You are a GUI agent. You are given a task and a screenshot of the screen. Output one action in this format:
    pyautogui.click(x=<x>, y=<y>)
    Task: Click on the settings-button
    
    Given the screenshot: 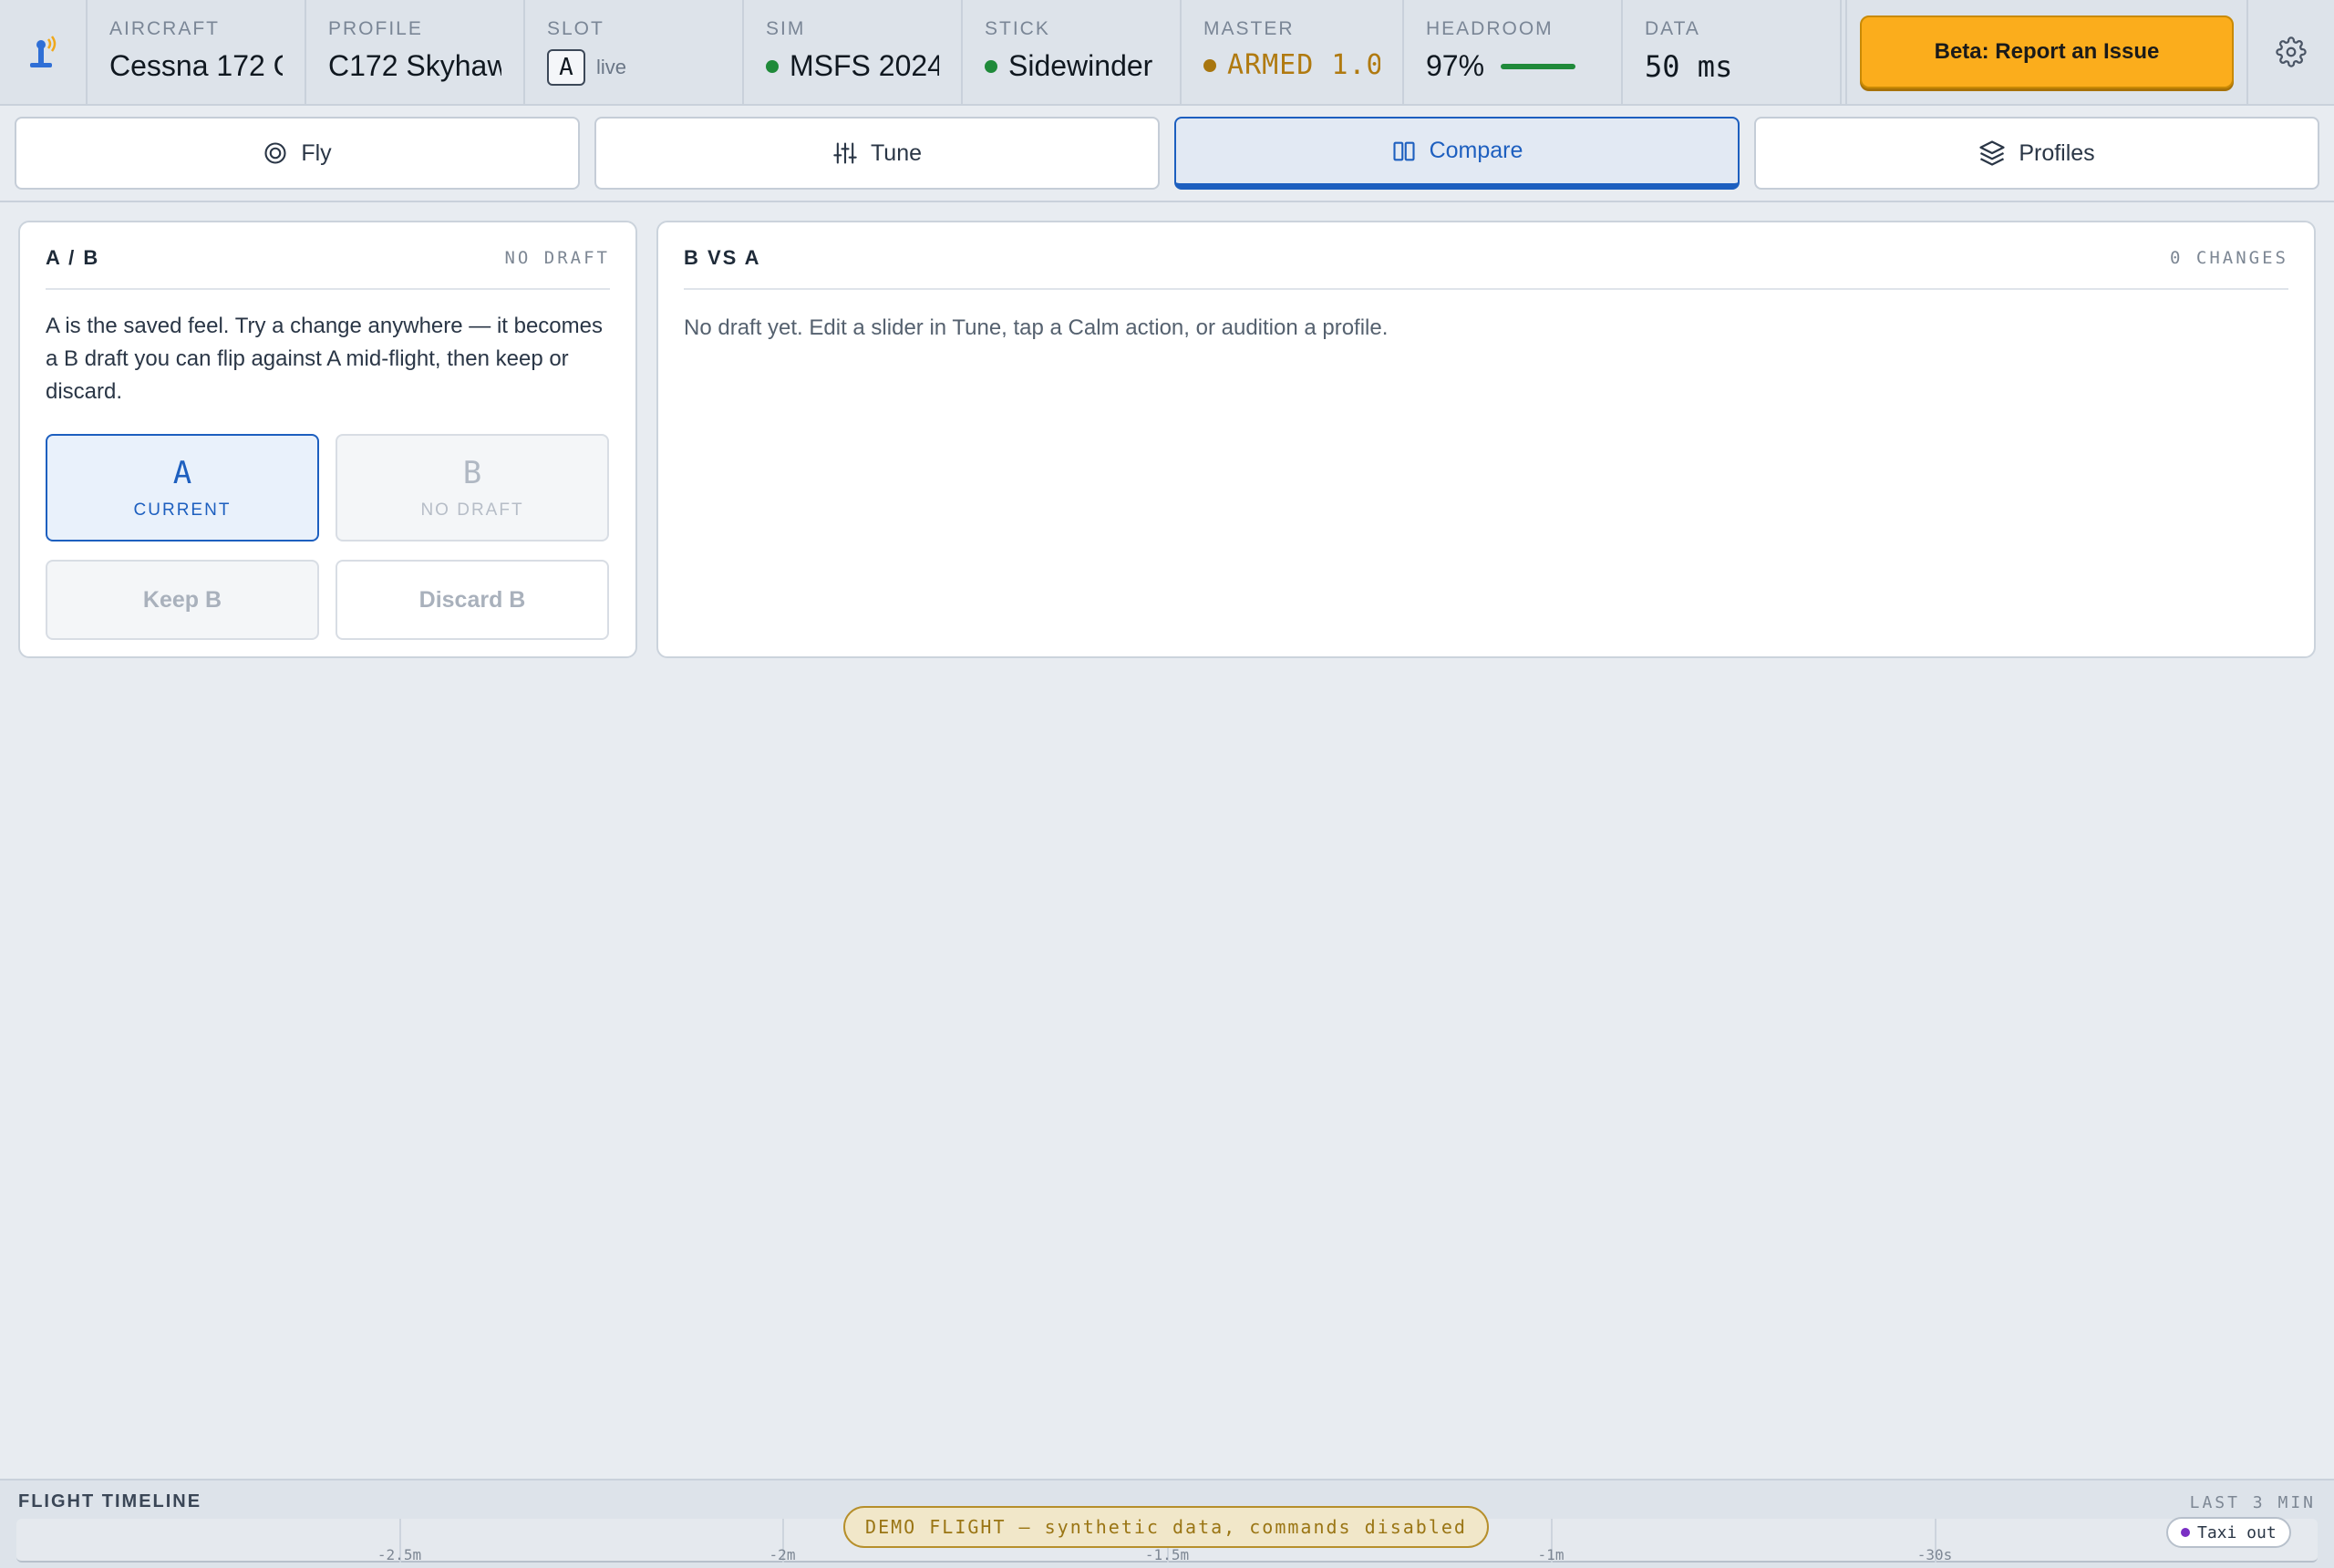 What is the action you would take?
    pyautogui.click(x=2290, y=52)
    